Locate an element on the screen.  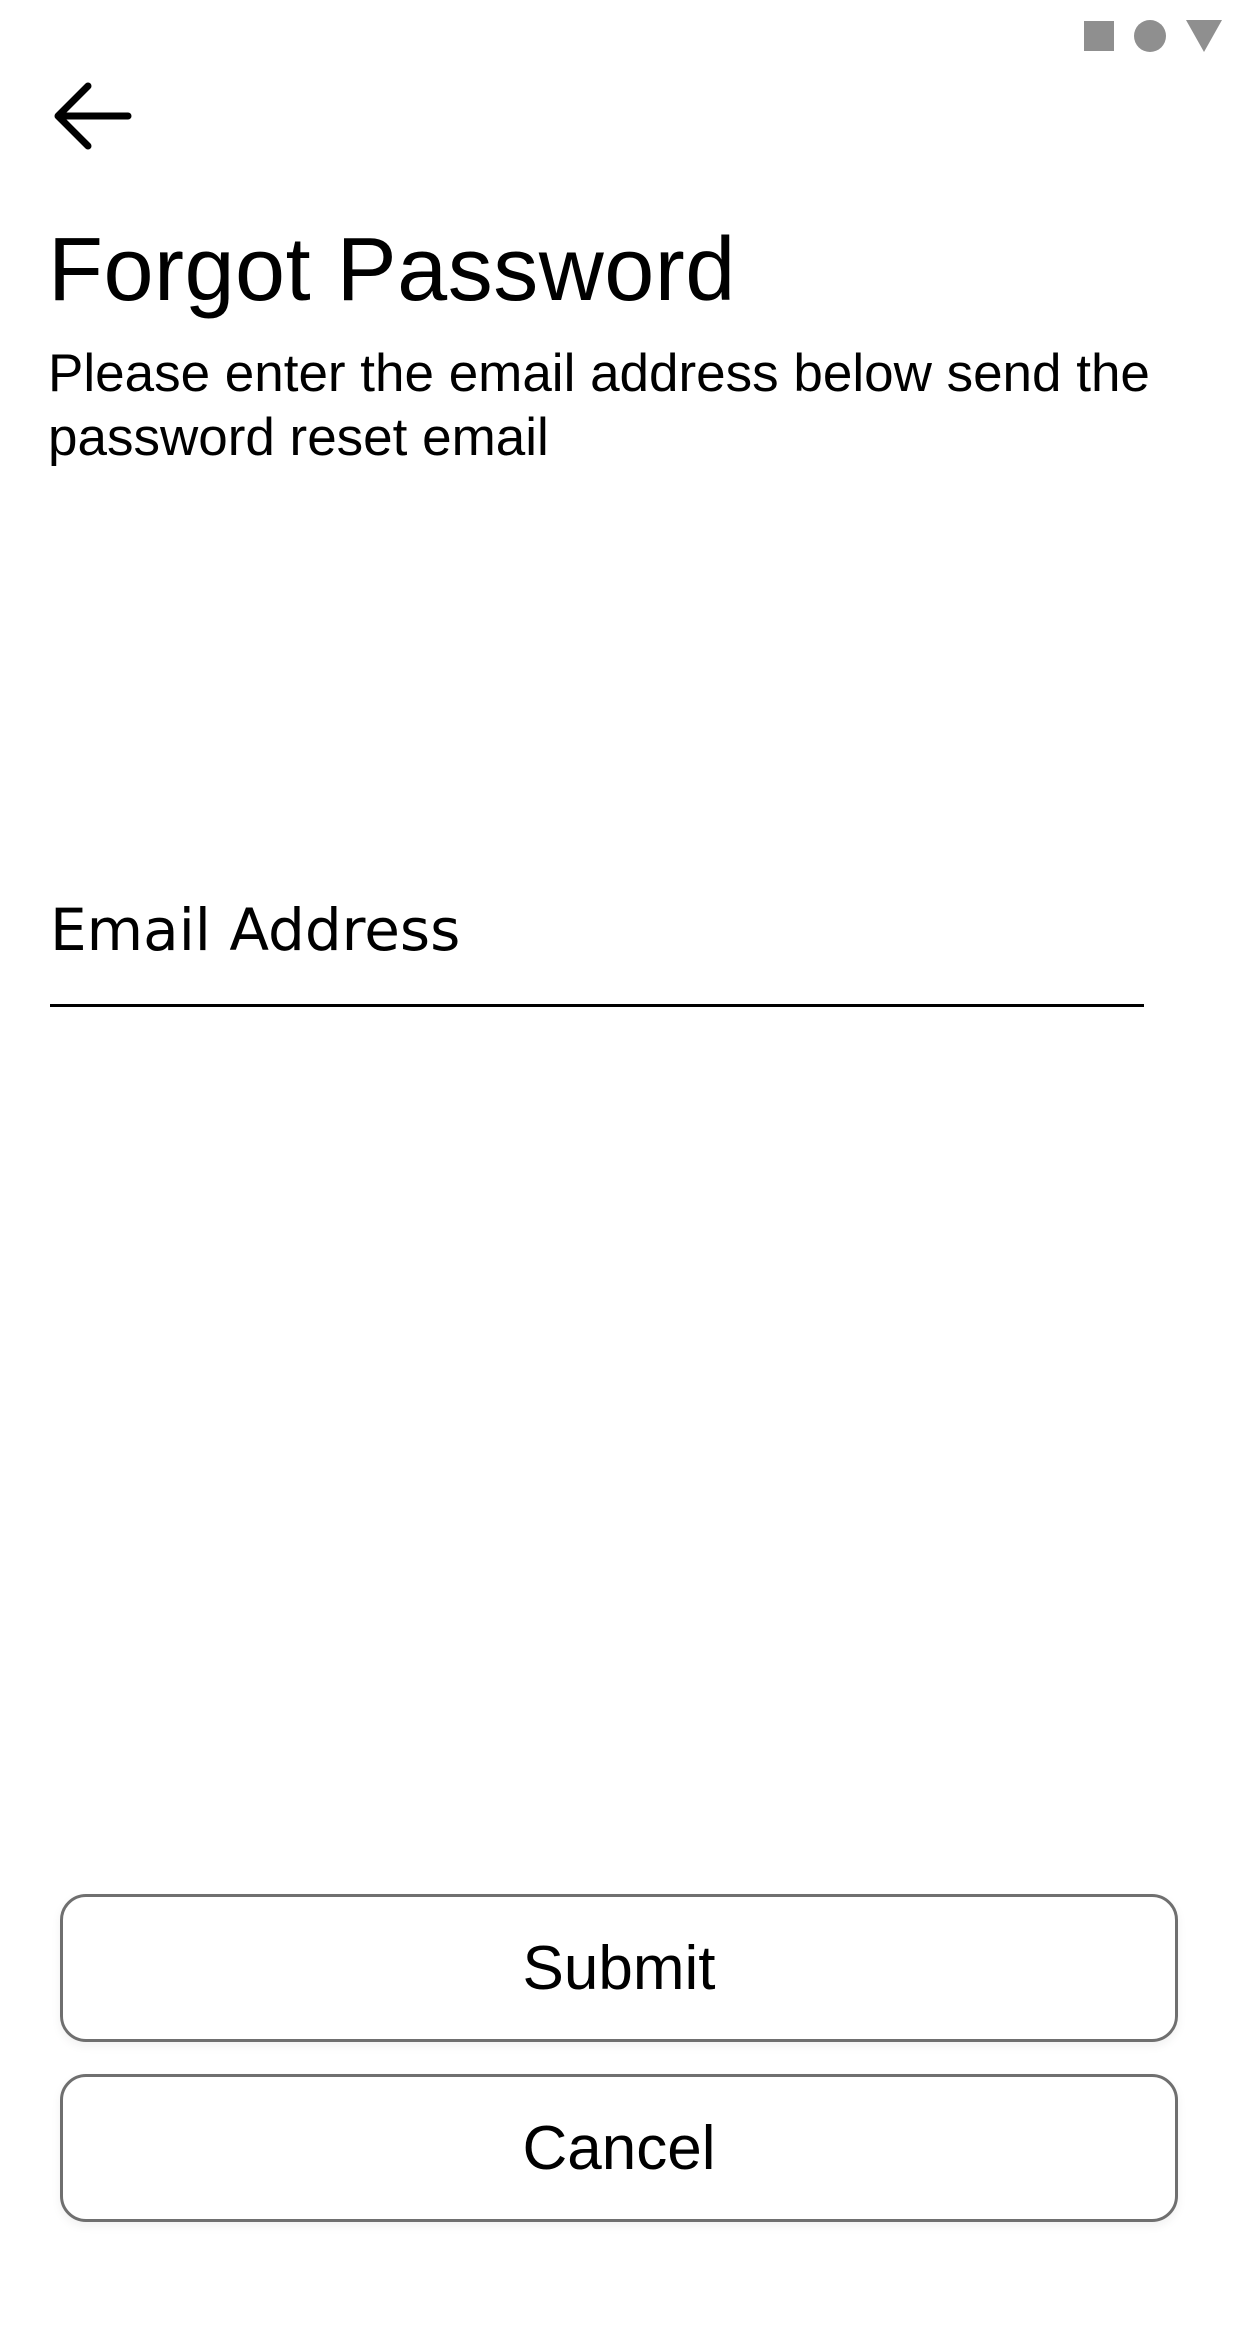
circle-icon is located at coordinates (1150, 36).